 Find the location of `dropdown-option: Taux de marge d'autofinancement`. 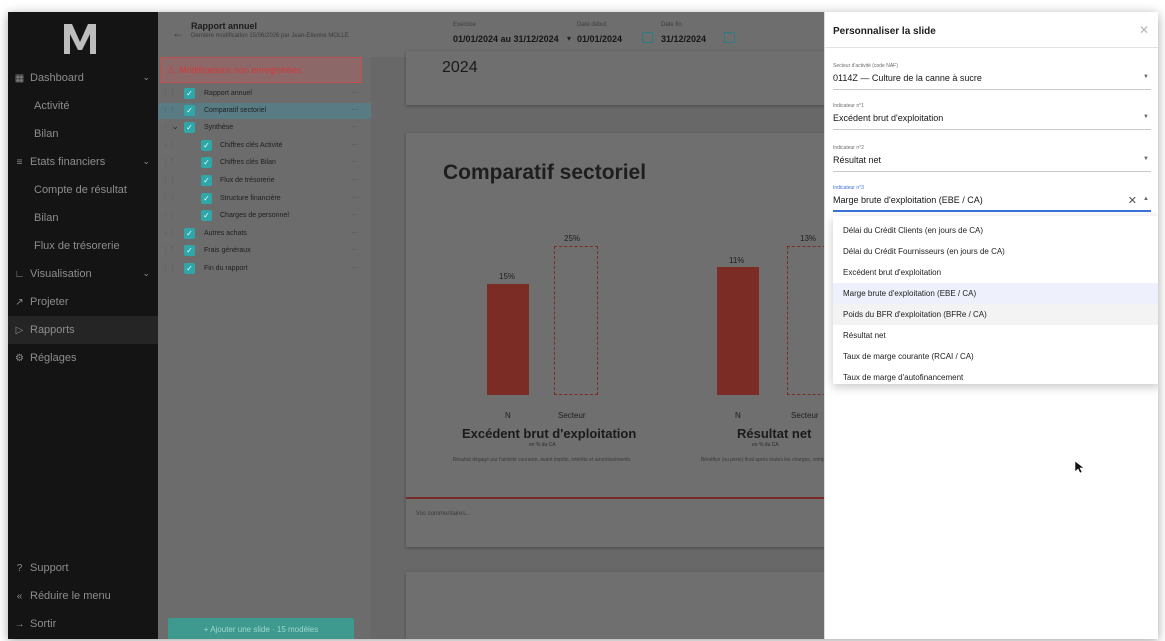

dropdown-option: Taux de marge d'autofinancement is located at coordinates (995, 377).